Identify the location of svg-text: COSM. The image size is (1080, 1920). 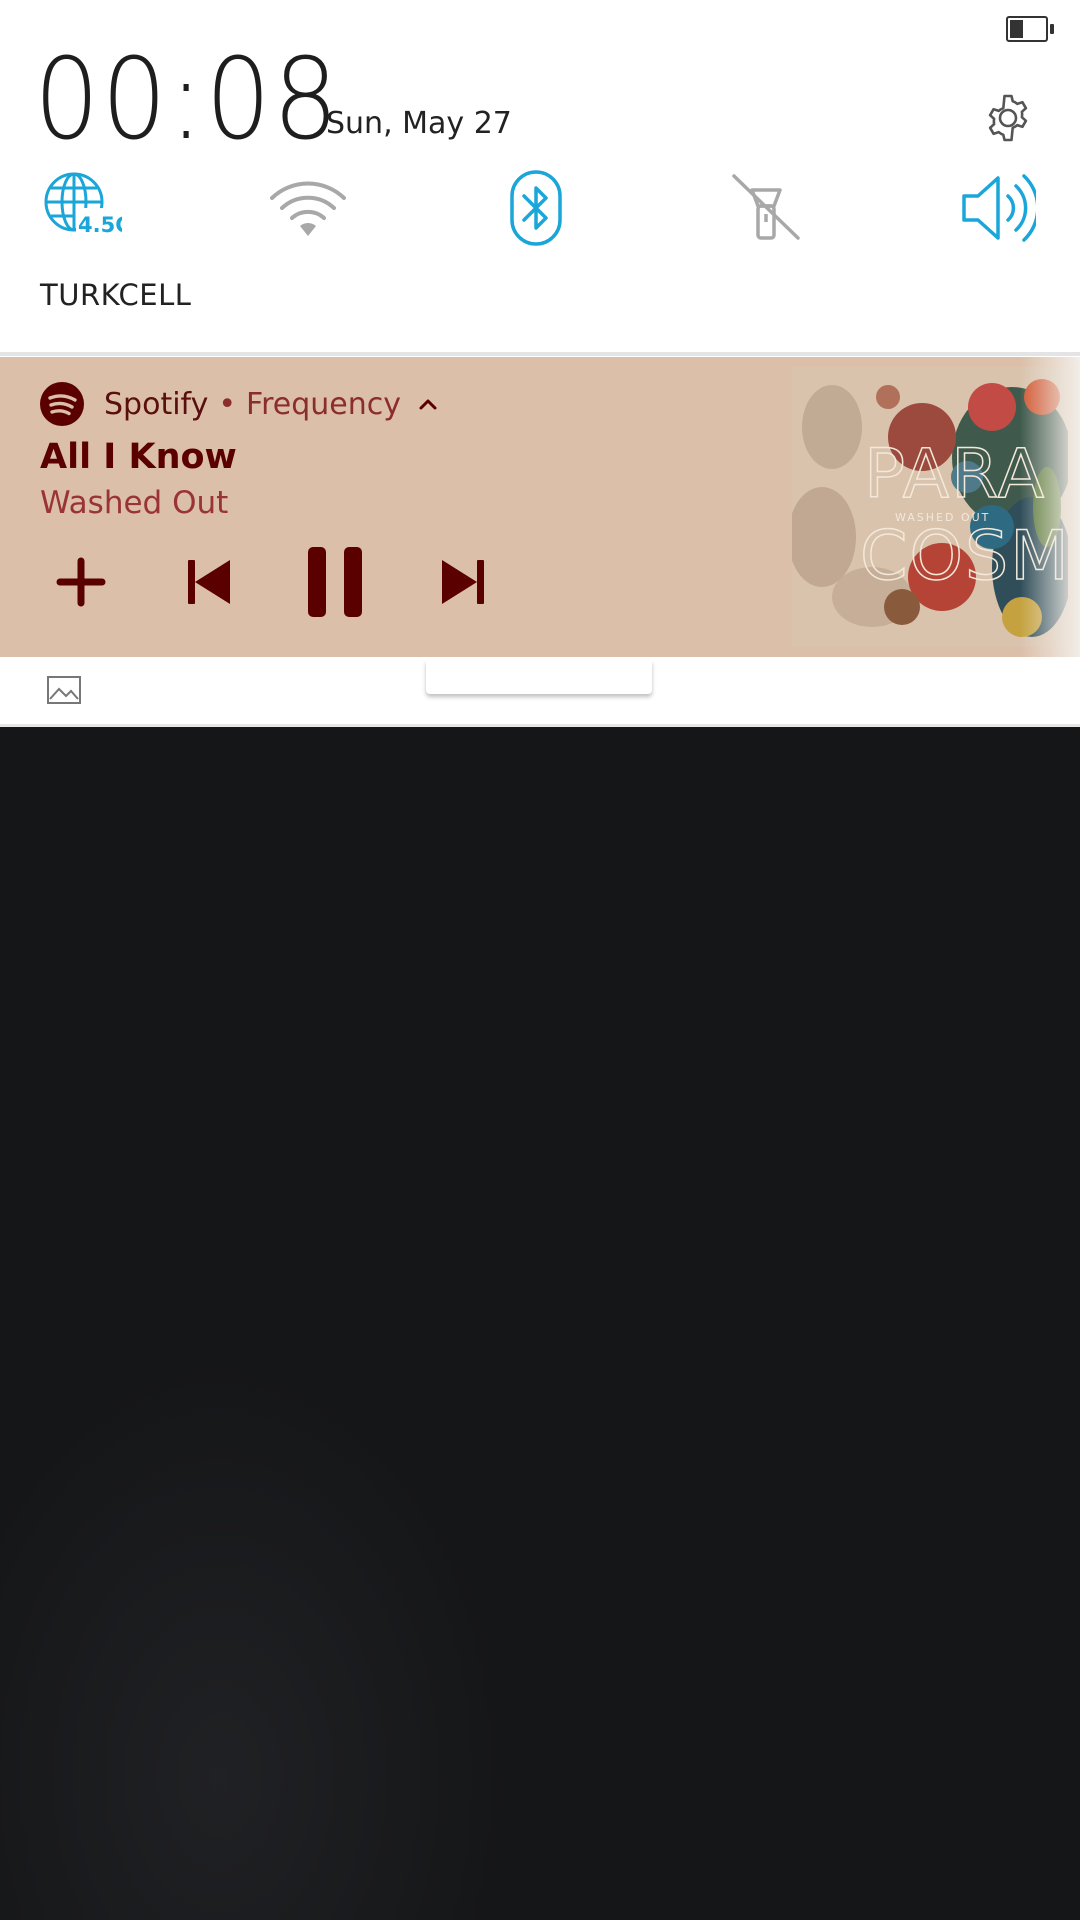
(964, 556).